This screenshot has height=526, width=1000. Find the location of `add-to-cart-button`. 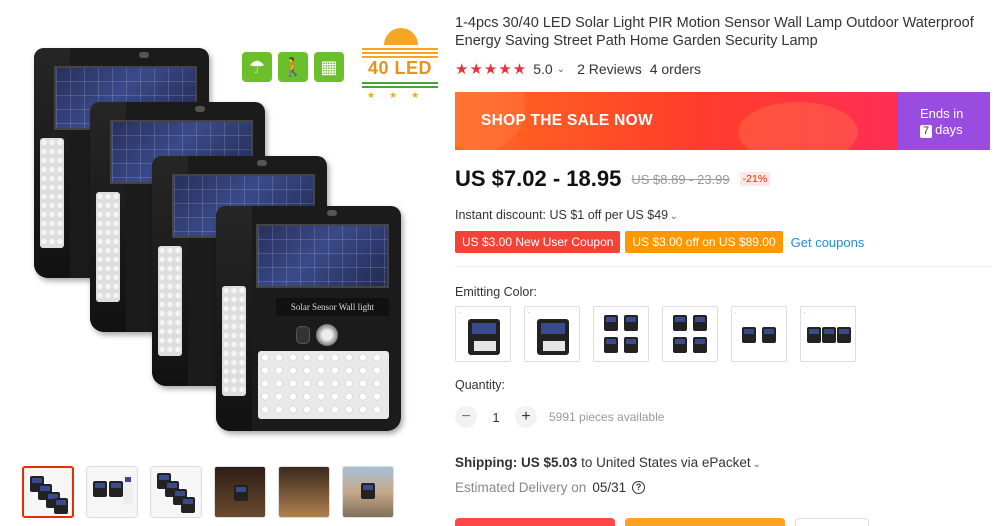

add-to-cart-button is located at coordinates (705, 522).